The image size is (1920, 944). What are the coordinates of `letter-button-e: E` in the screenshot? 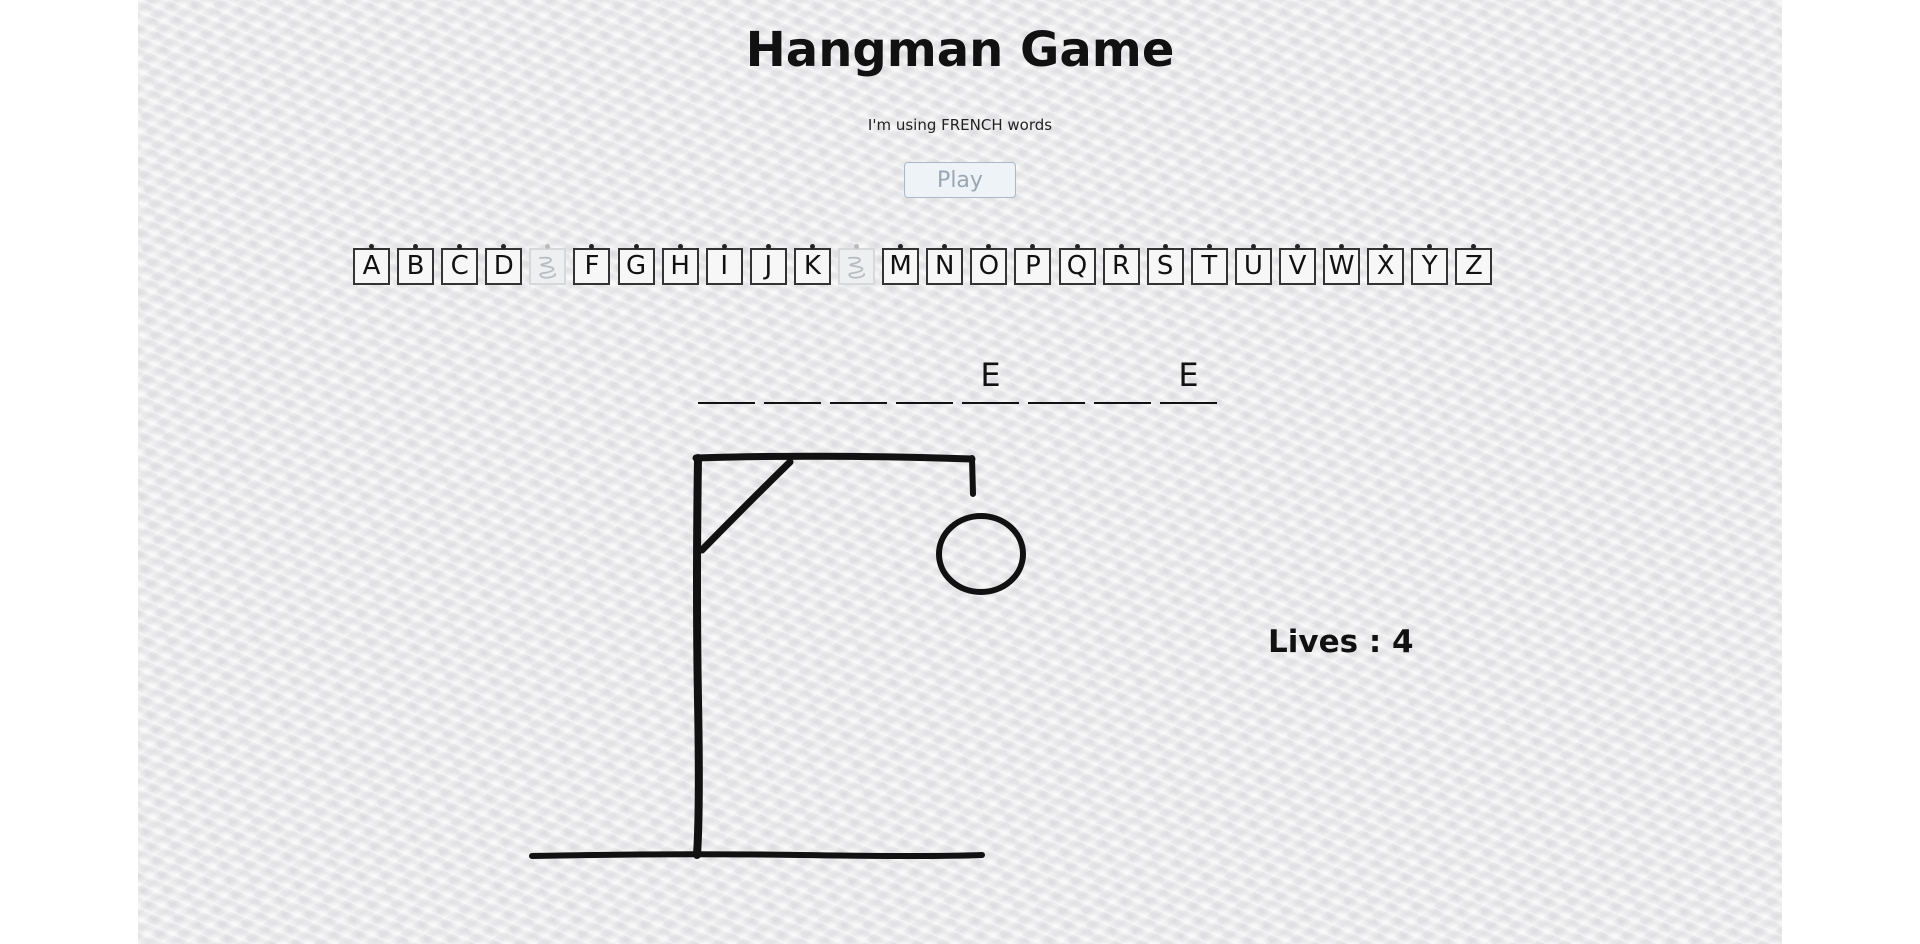 It's located at (548, 264).